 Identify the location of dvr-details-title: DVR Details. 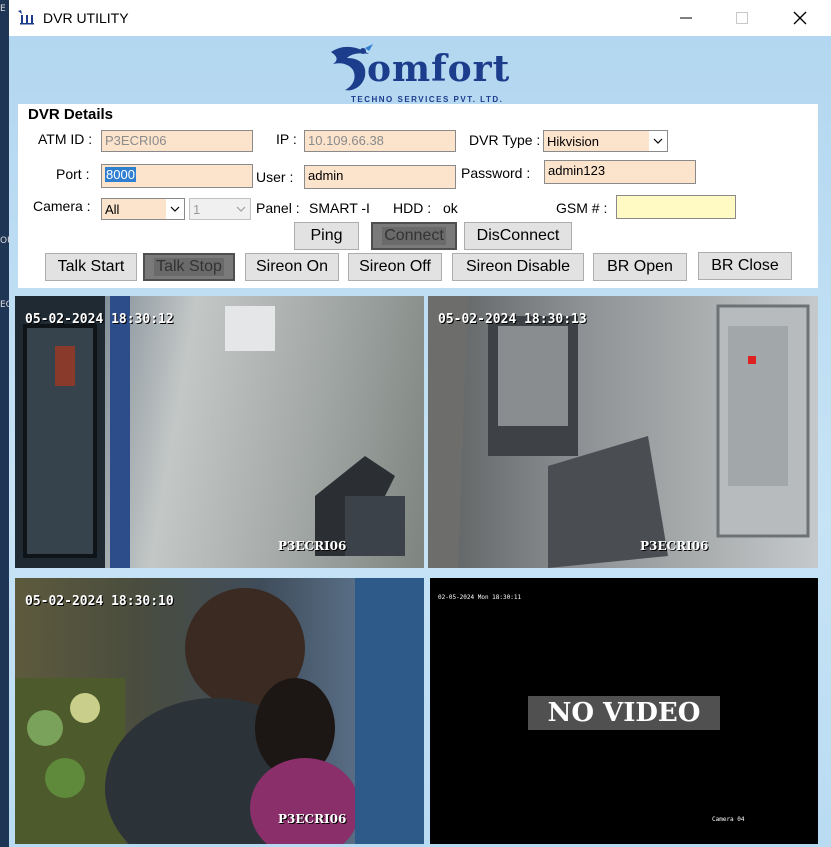
(71, 114).